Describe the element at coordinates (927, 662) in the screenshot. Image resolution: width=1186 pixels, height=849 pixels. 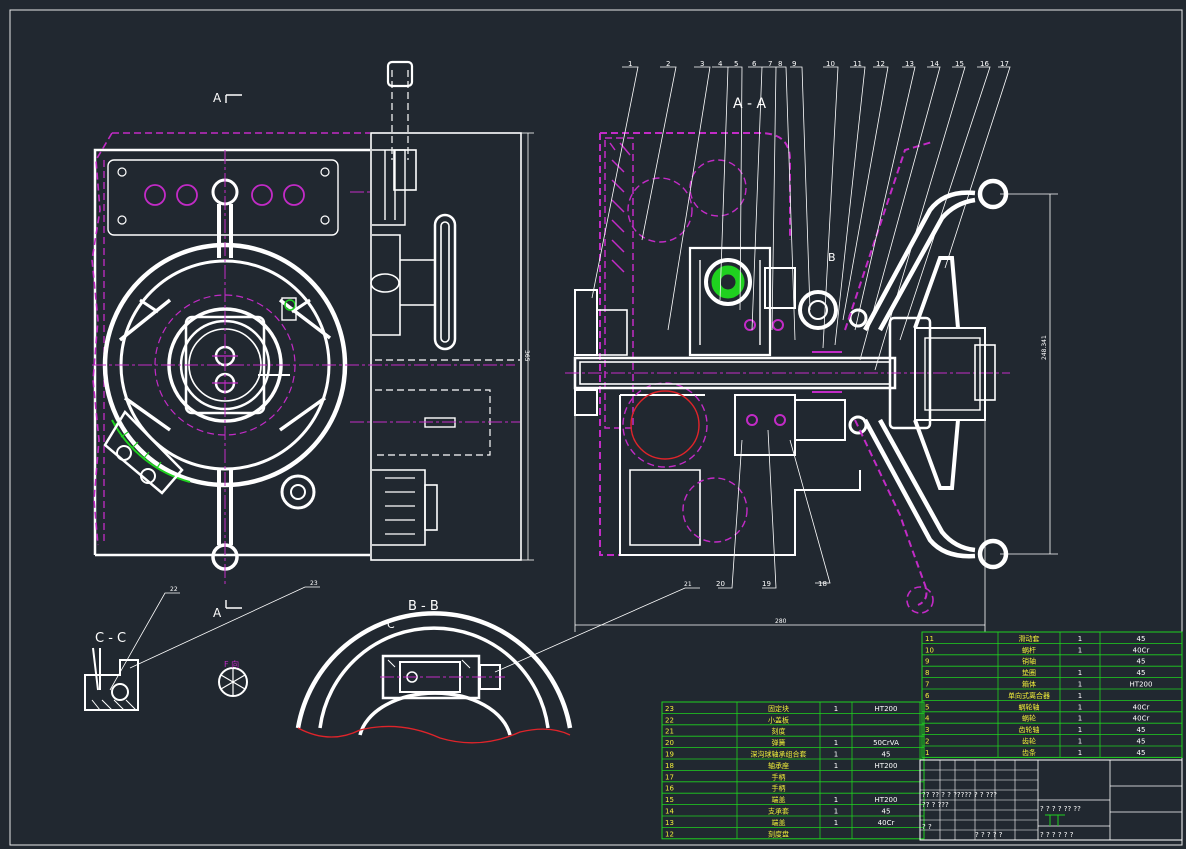
I see `bom-no: 9` at that location.